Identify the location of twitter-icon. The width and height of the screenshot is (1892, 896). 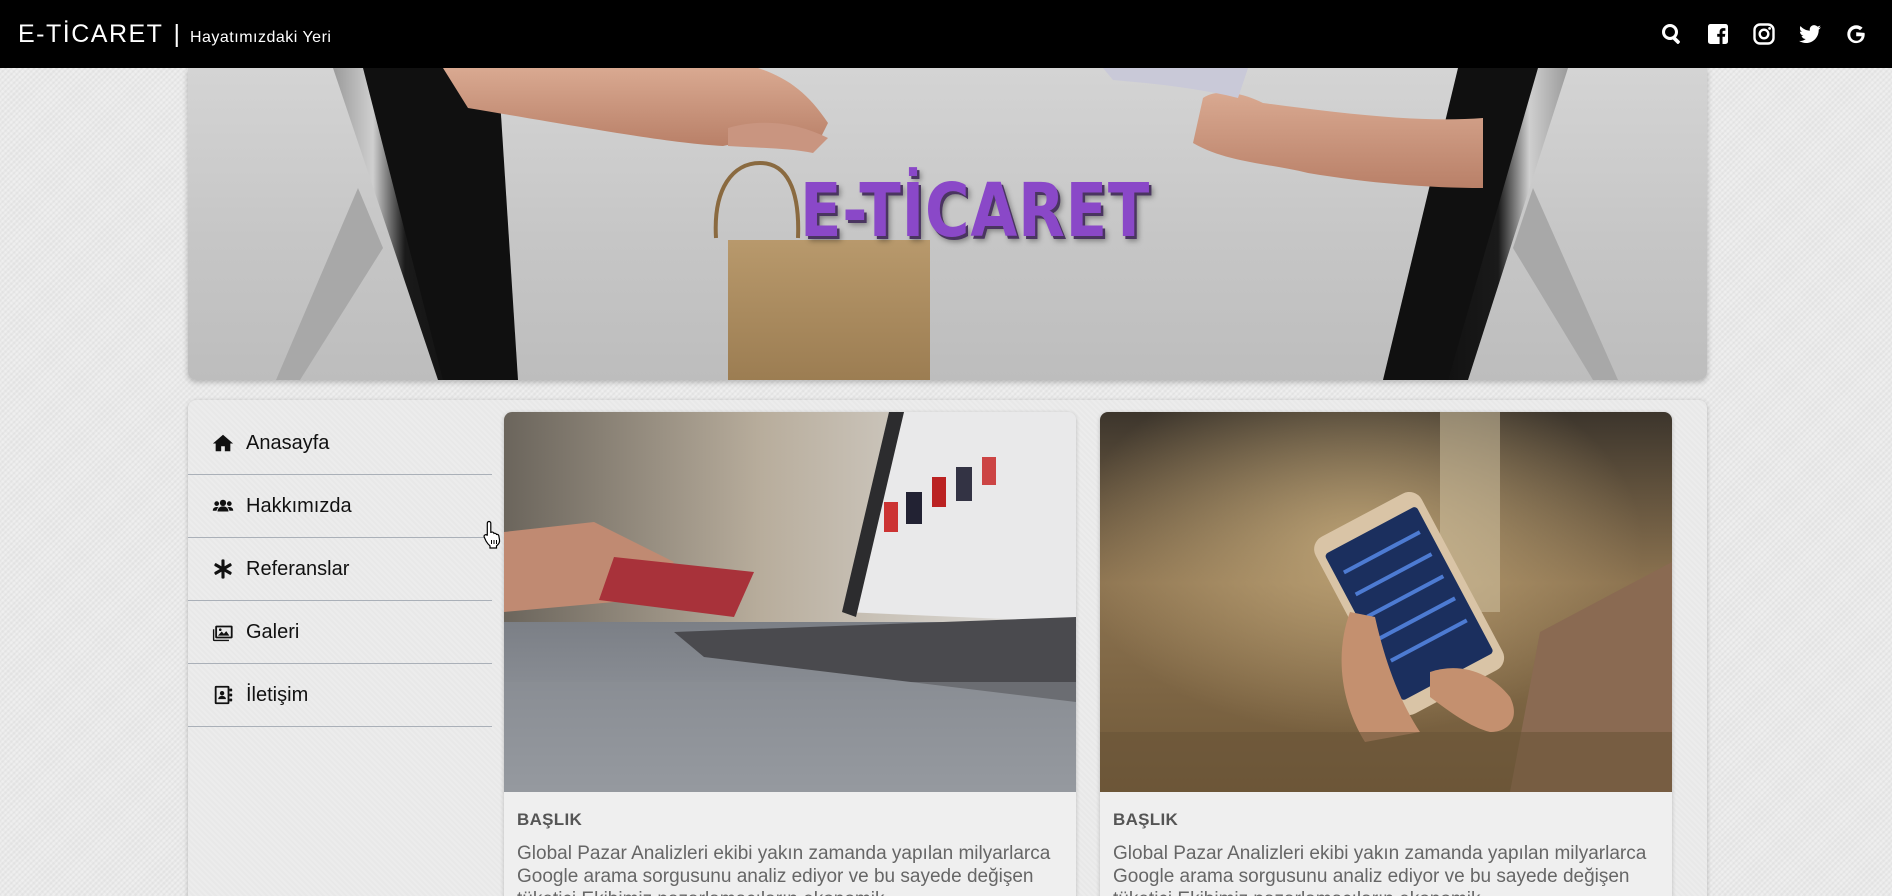
(1809, 34).